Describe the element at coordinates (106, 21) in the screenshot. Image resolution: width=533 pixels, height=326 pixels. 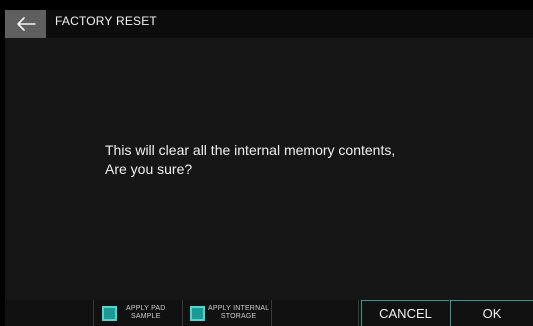
I see `page-title: FACTORY RESET` at that location.